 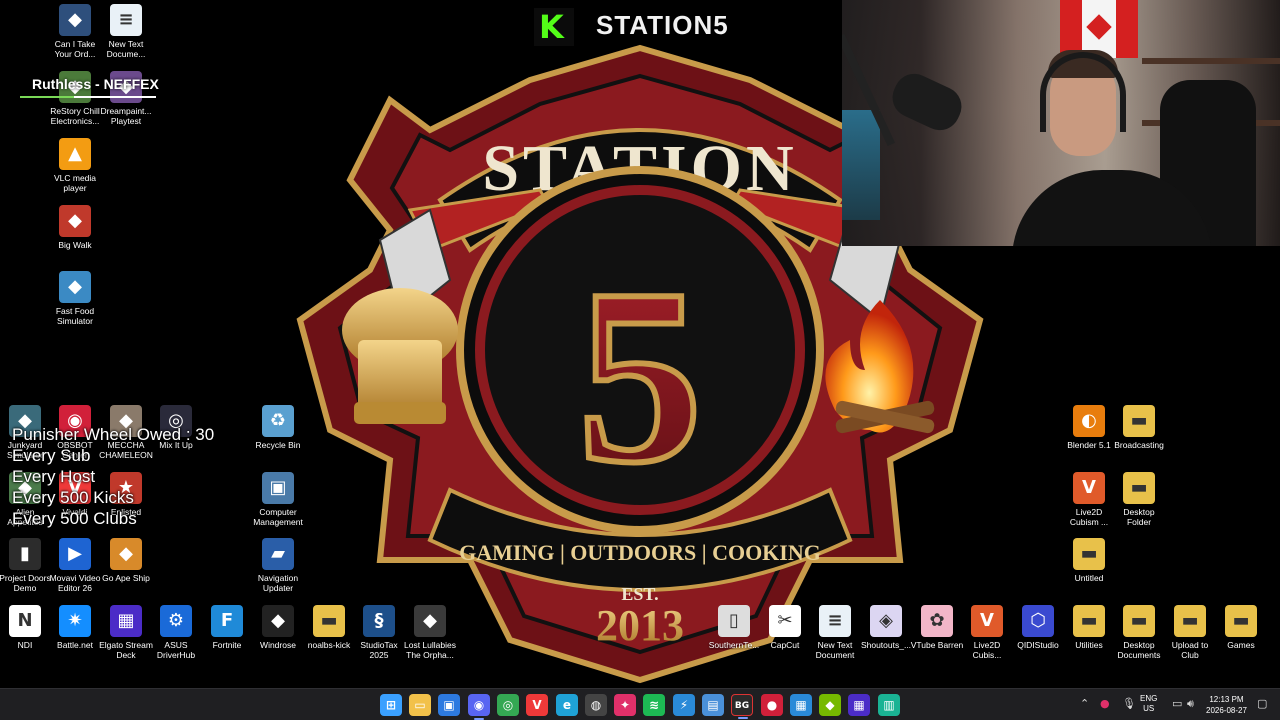 What do you see at coordinates (1139, 499) in the screenshot?
I see `desktop-icon: ▬ Desktop Folder` at bounding box center [1139, 499].